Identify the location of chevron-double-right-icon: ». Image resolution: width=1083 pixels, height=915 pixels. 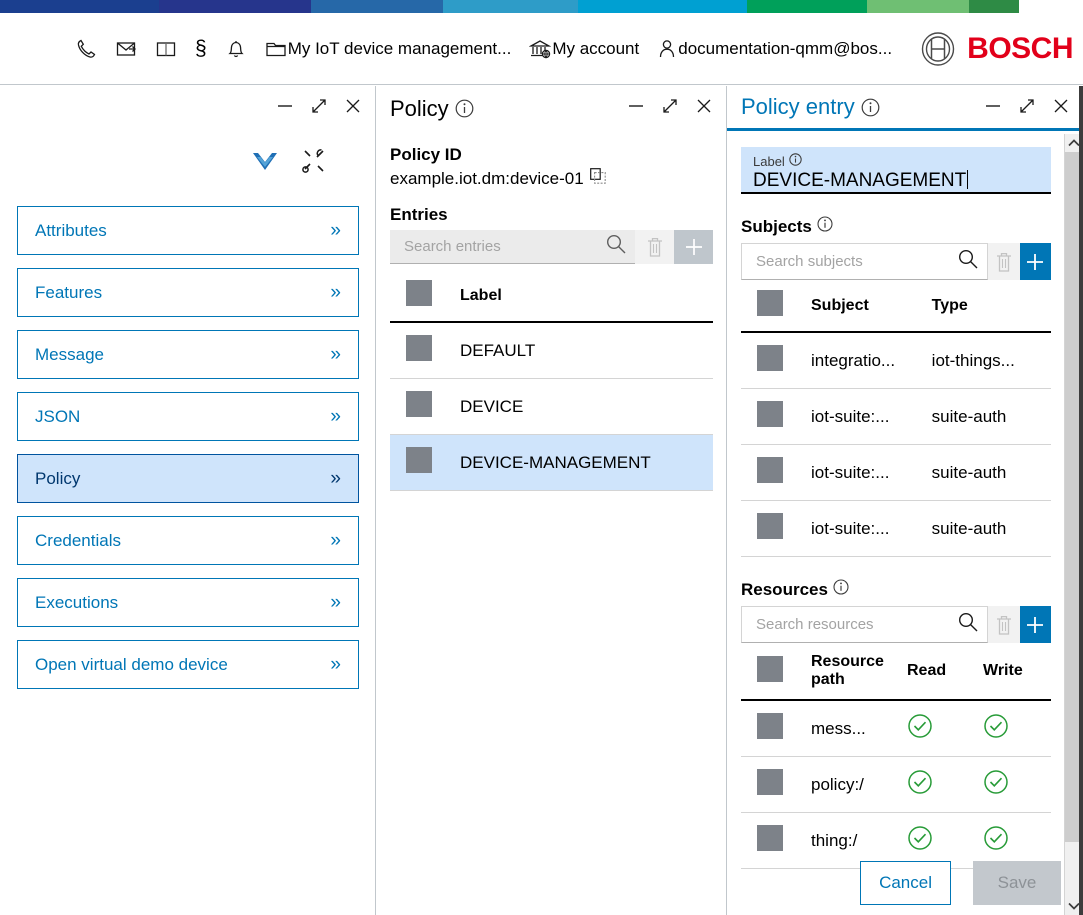
(335, 540).